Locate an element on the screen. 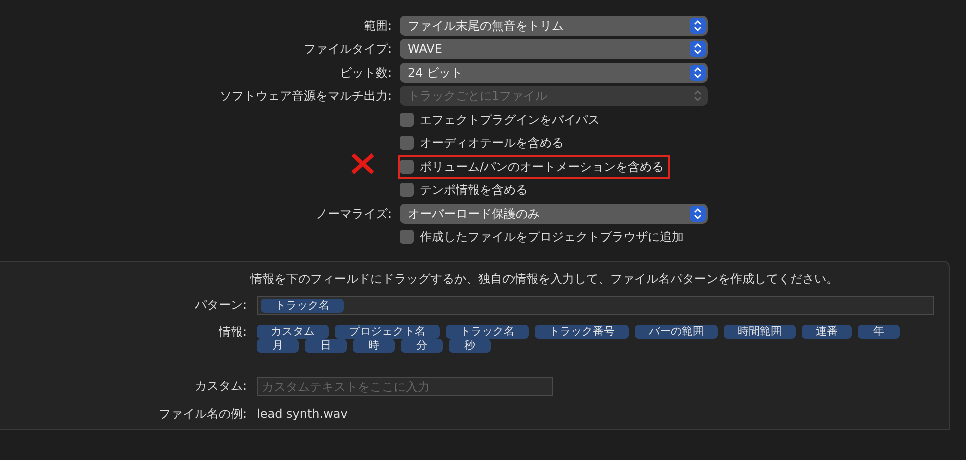 This screenshot has width=966, height=460. field-label: パターン: is located at coordinates (220, 305).